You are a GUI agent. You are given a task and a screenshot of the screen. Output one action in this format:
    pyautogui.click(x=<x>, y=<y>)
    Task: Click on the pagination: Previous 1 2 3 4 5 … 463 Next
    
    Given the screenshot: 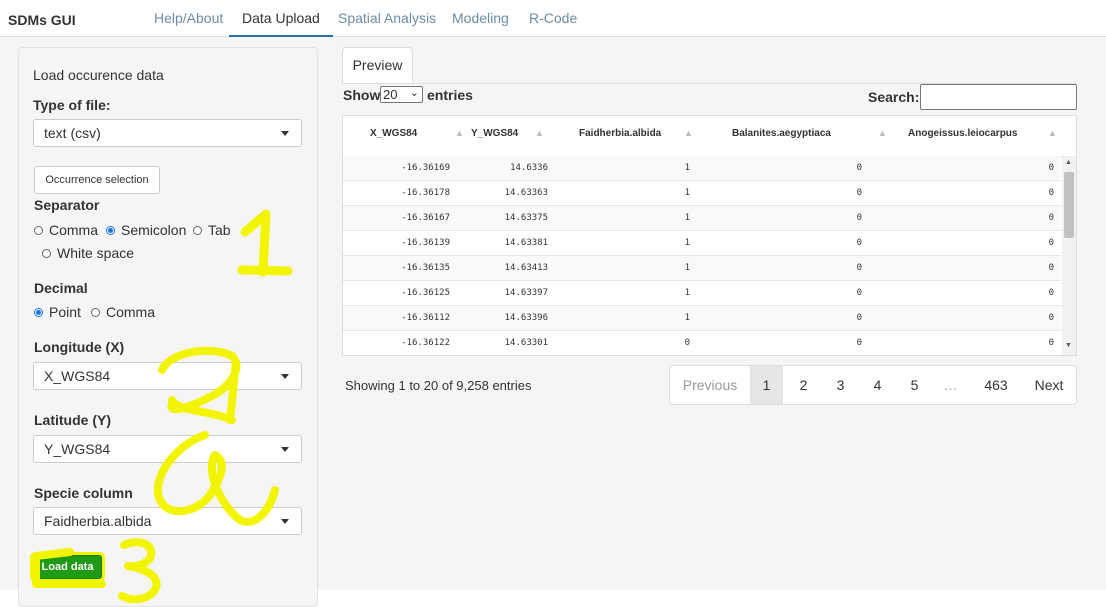 What is the action you would take?
    pyautogui.click(x=873, y=385)
    